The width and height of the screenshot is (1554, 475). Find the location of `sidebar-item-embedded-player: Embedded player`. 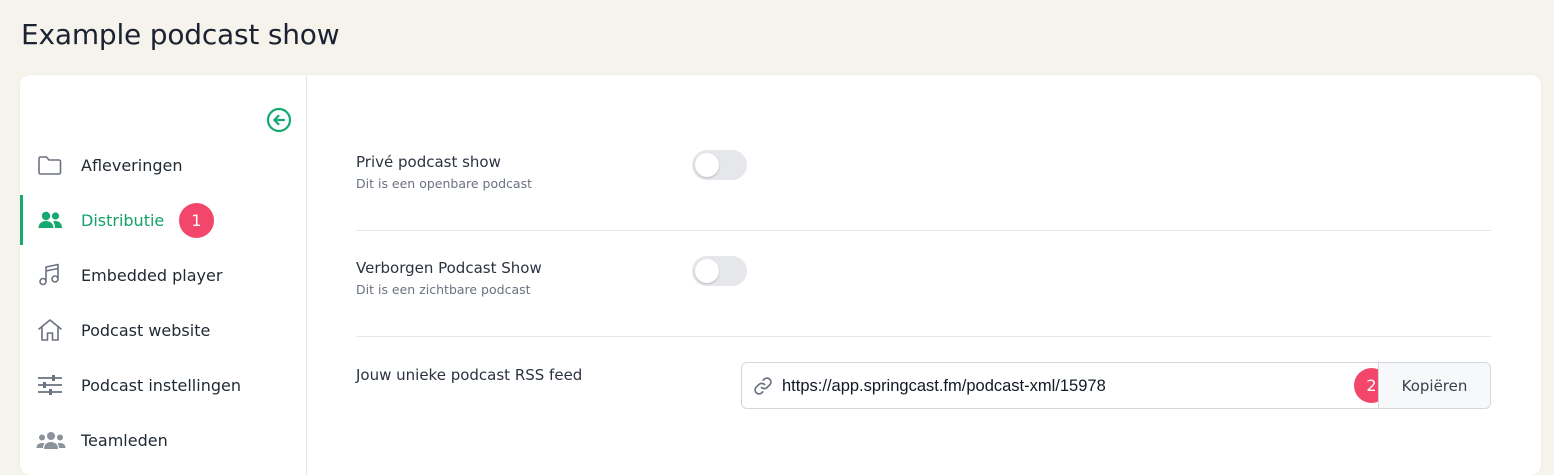

sidebar-item-embedded-player: Embedded player is located at coordinates (163, 275).